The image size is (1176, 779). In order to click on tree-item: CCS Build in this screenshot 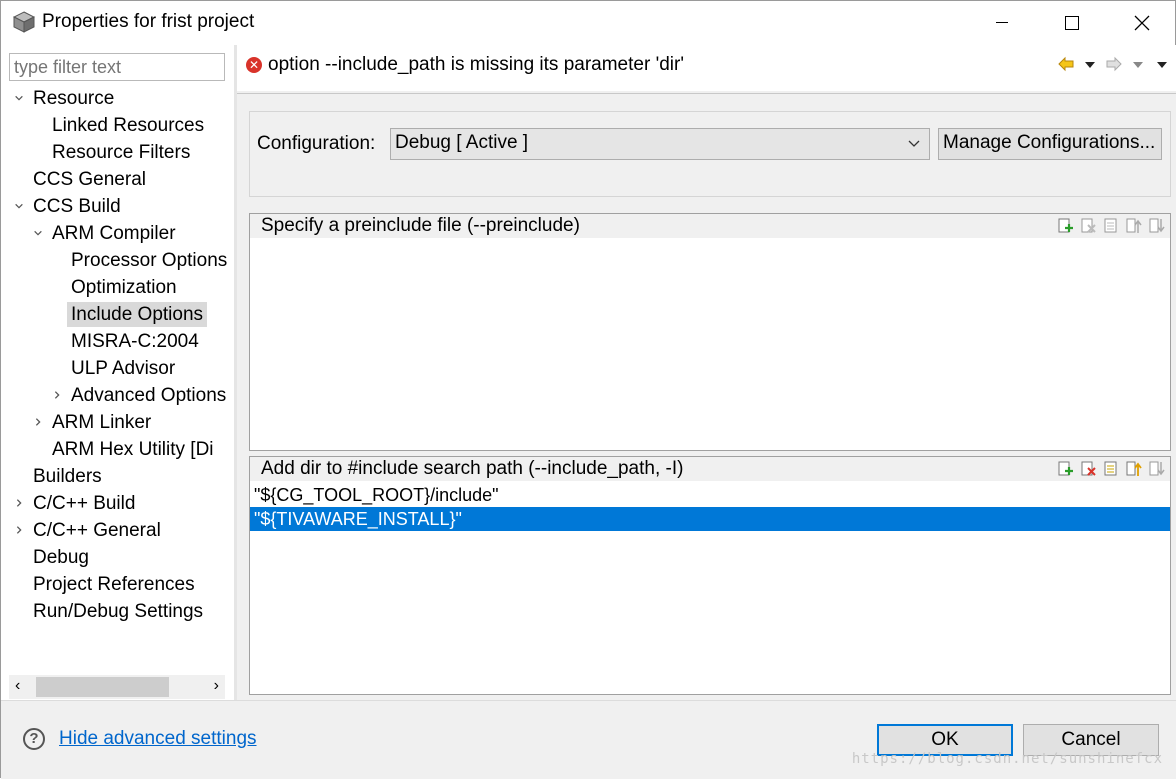, I will do `click(77, 206)`.